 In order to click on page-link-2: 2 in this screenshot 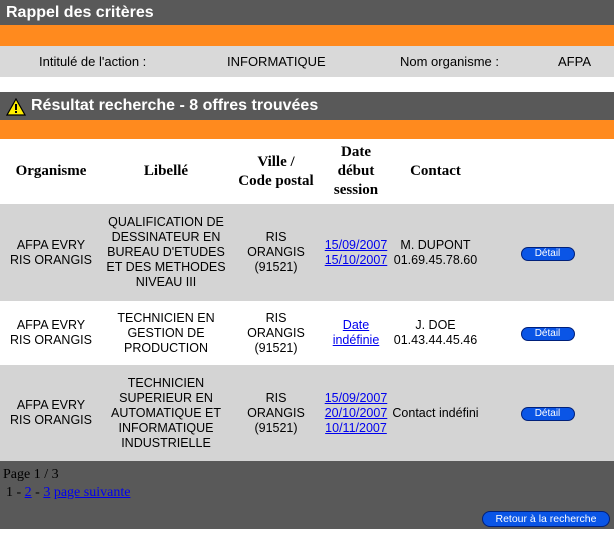, I will do `click(28, 492)`.